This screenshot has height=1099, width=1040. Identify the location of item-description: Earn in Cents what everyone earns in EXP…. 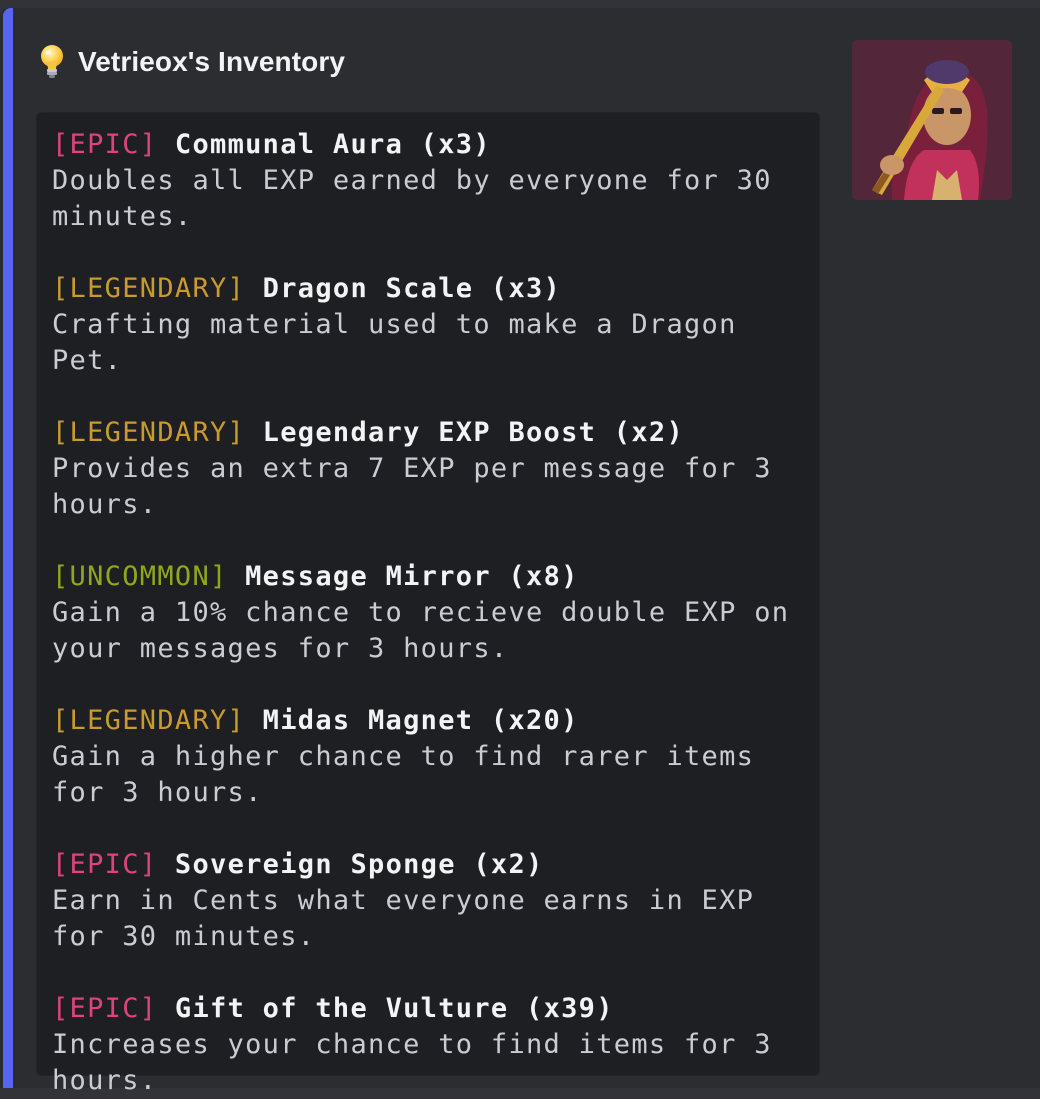
(412, 918).